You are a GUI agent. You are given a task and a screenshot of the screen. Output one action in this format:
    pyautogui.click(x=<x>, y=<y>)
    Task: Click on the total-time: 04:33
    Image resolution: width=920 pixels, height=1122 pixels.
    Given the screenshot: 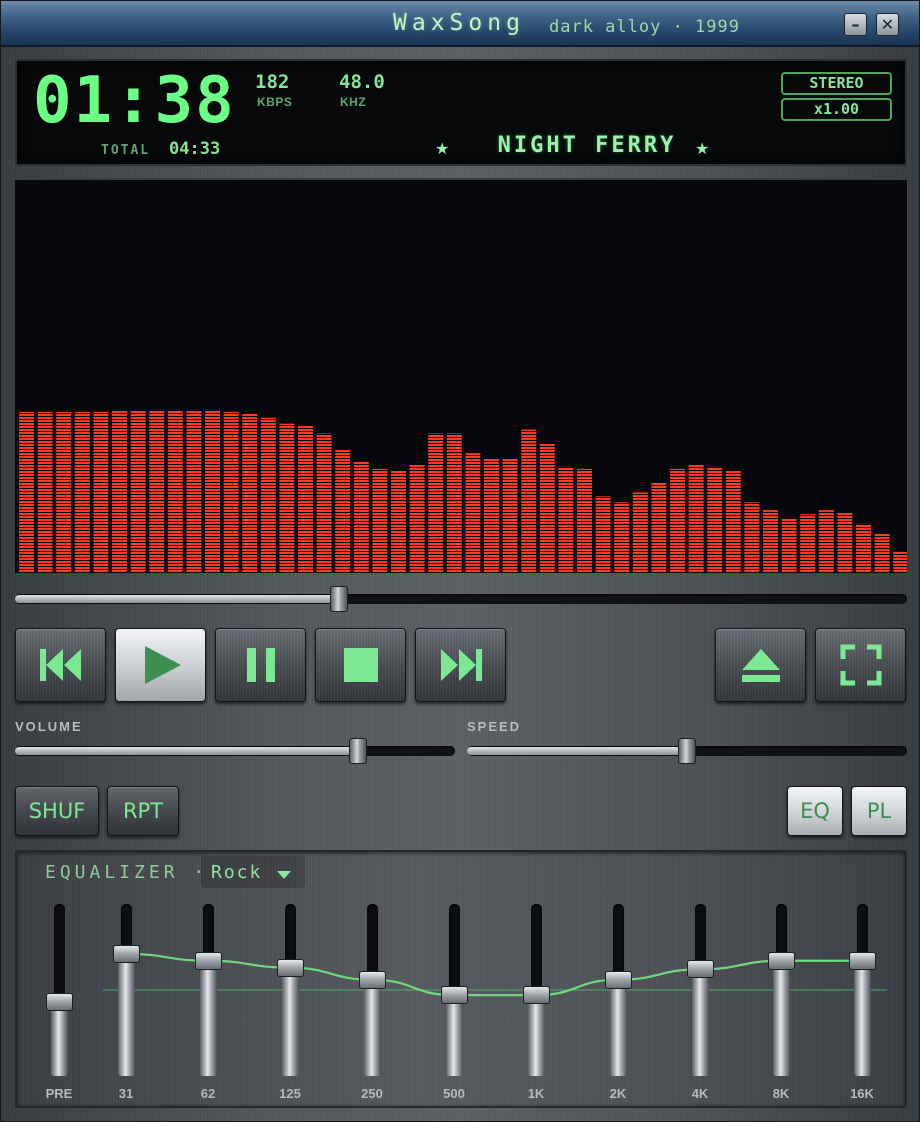 What is the action you would take?
    pyautogui.click(x=195, y=149)
    